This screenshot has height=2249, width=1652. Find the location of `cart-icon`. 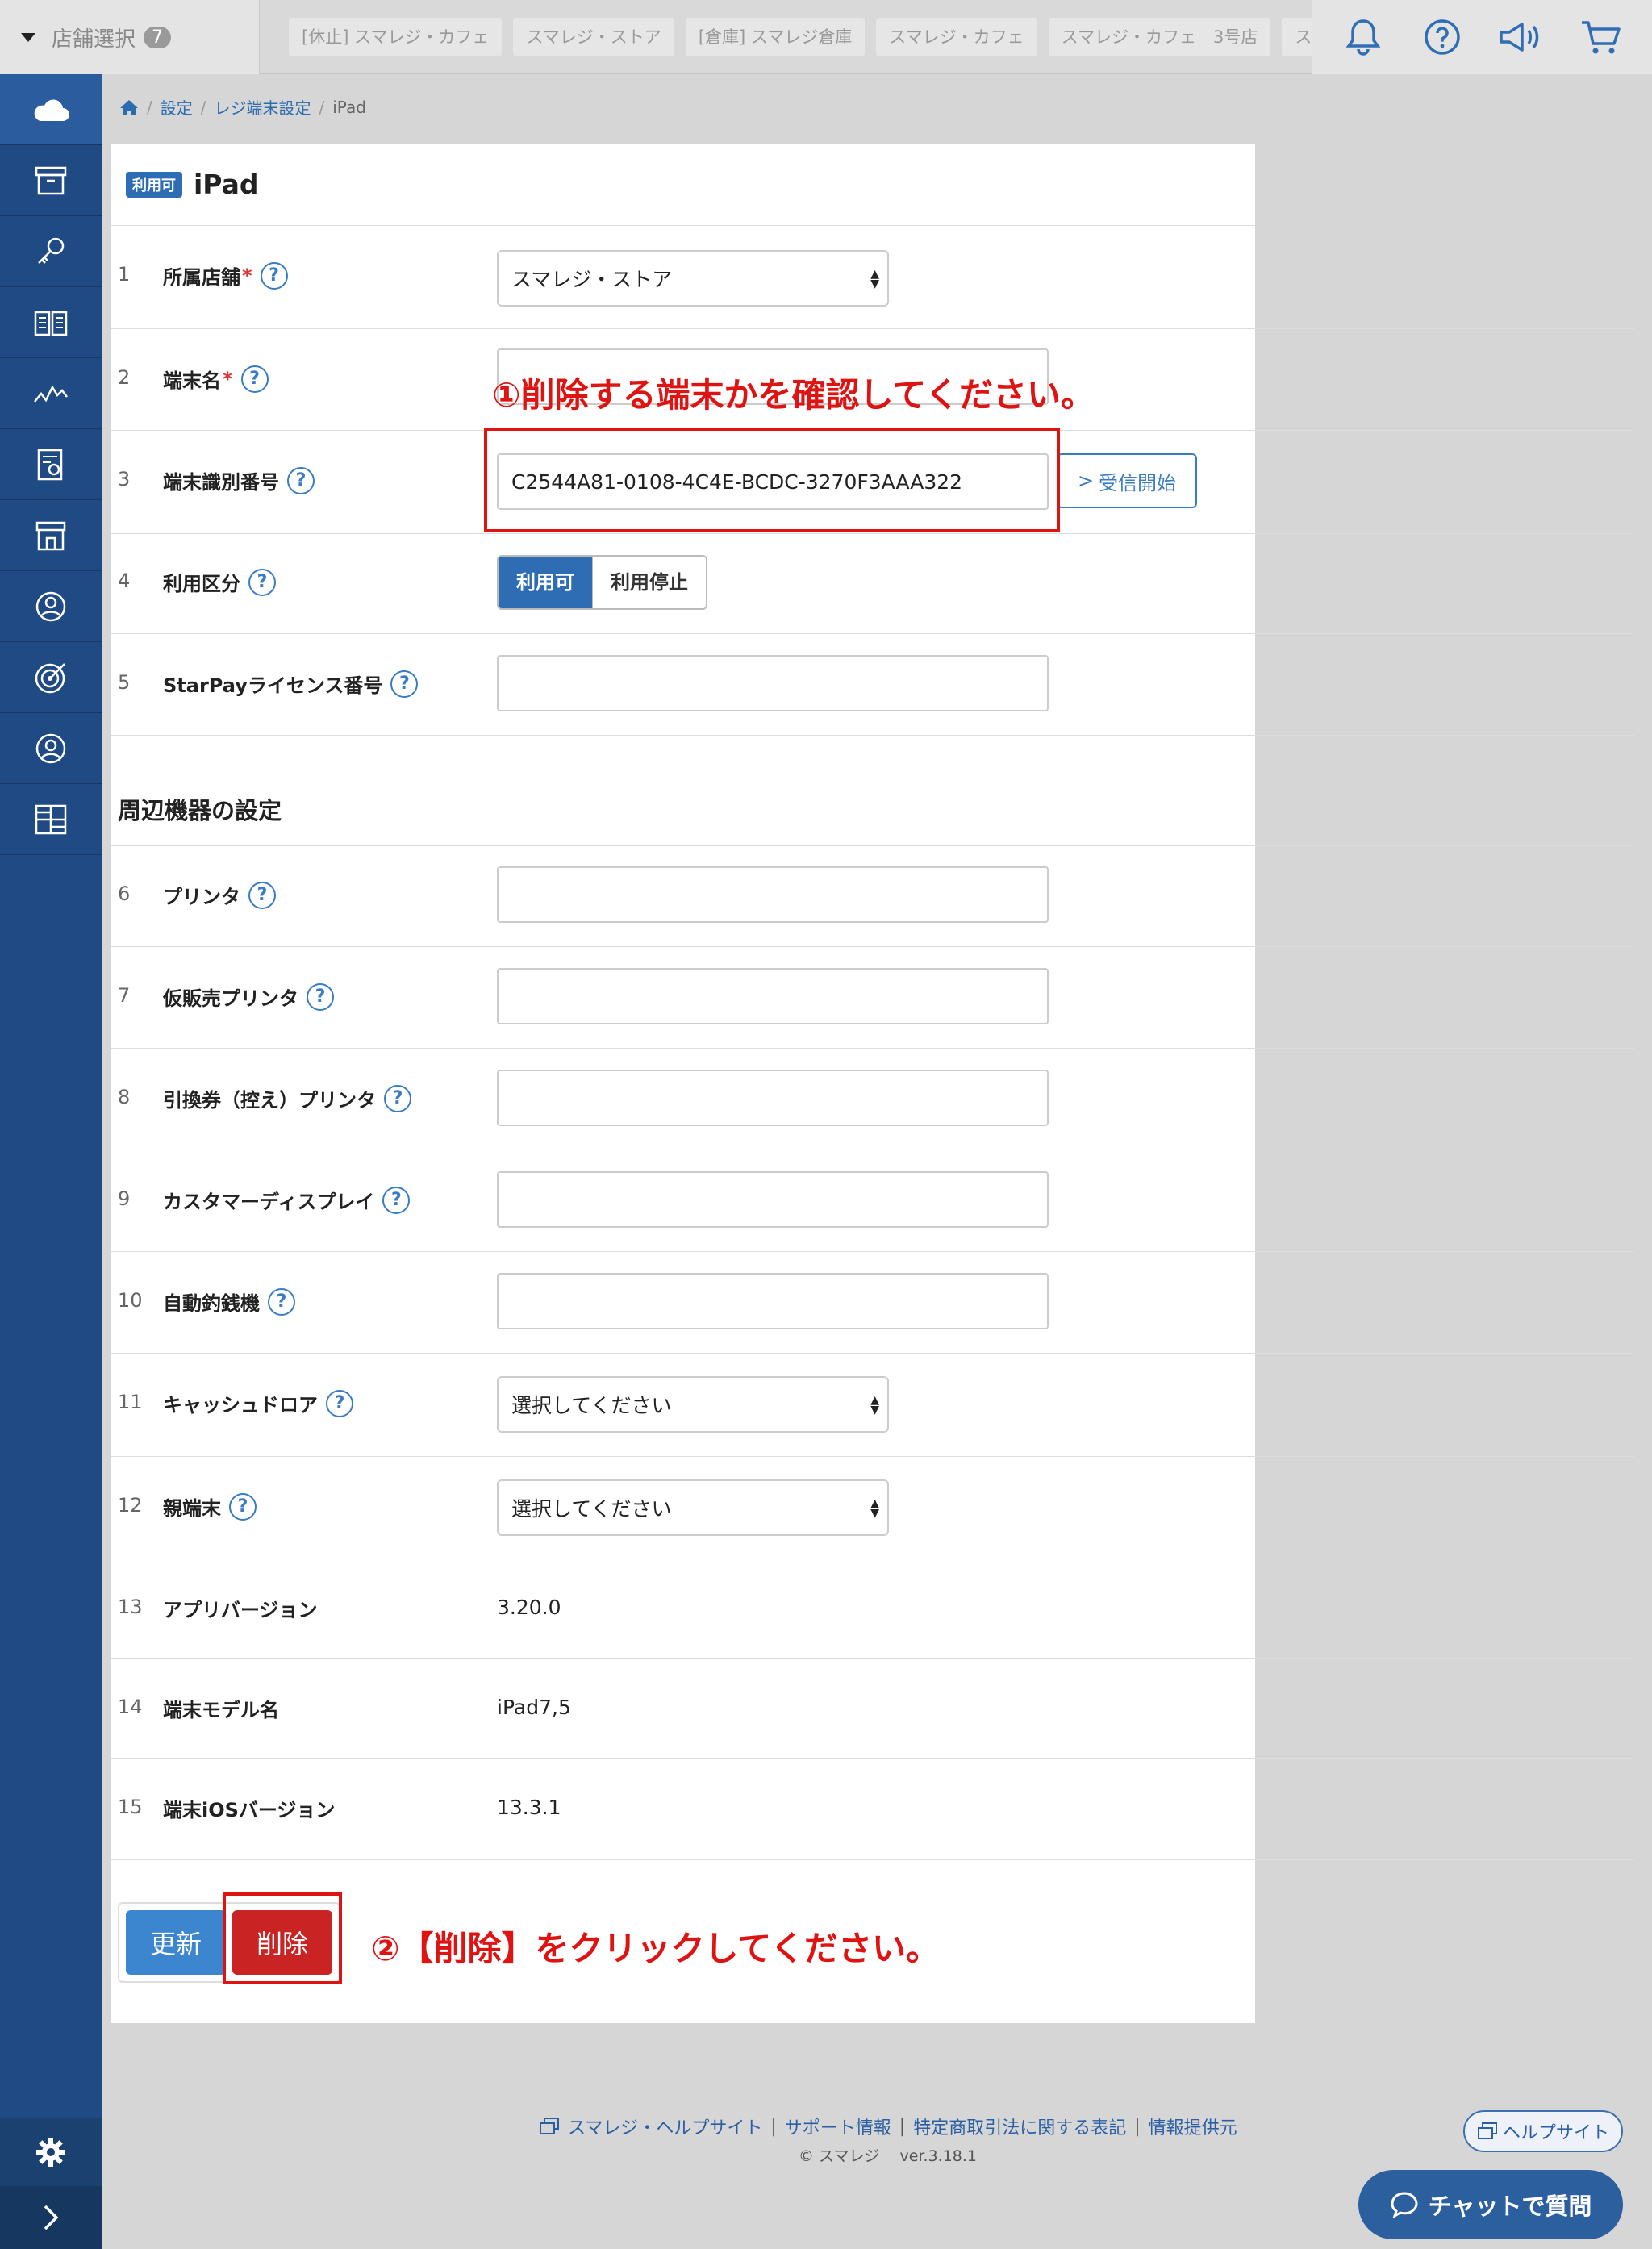

cart-icon is located at coordinates (1601, 37).